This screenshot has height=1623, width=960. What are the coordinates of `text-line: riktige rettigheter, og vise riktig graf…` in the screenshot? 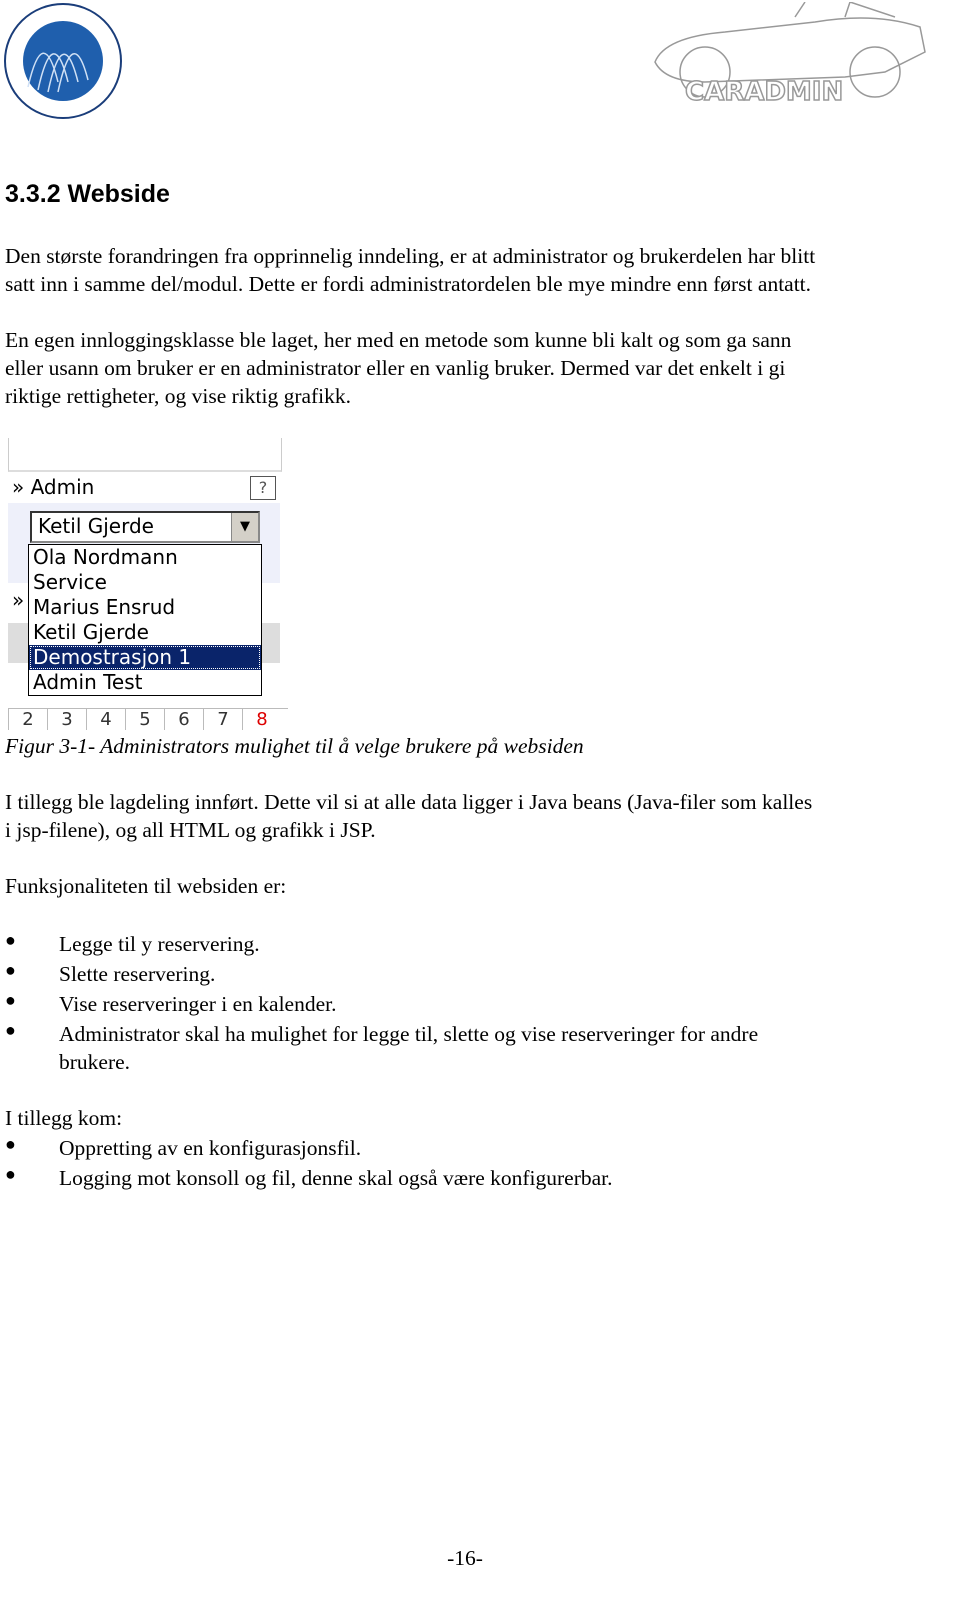 It's located at (178, 396).